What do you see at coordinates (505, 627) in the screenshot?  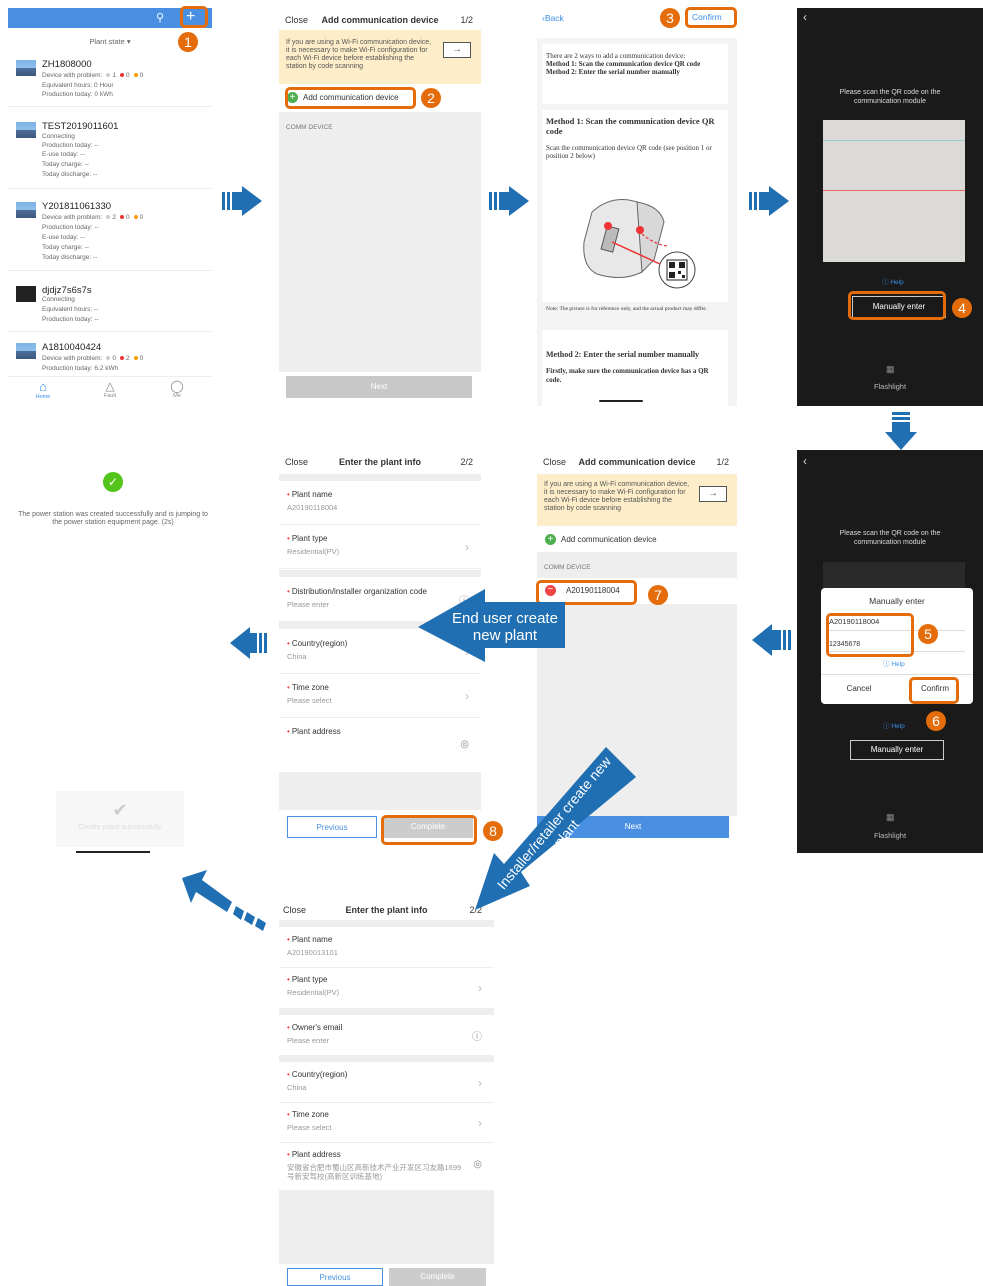 I see `end-user-label: End user create new plant` at bounding box center [505, 627].